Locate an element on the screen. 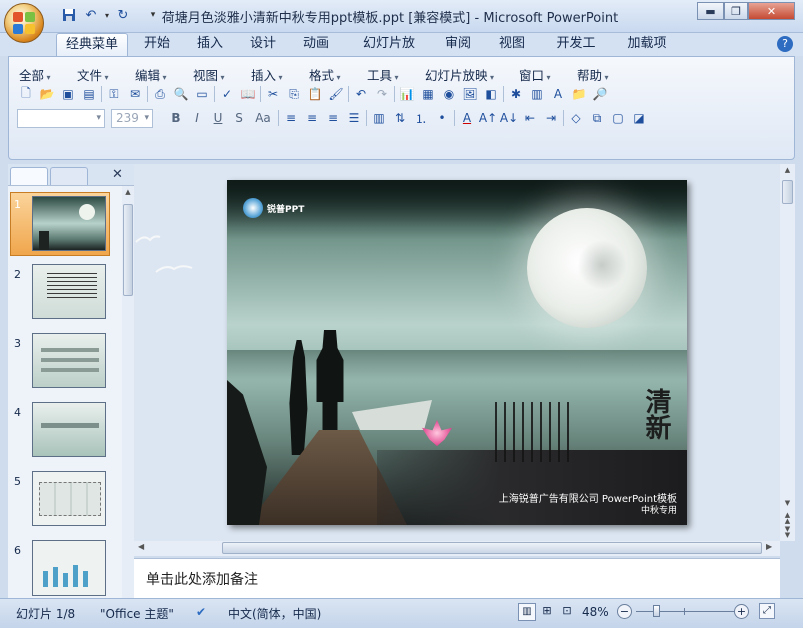  grow-font-icon: A↑ is located at coordinates (488, 118).